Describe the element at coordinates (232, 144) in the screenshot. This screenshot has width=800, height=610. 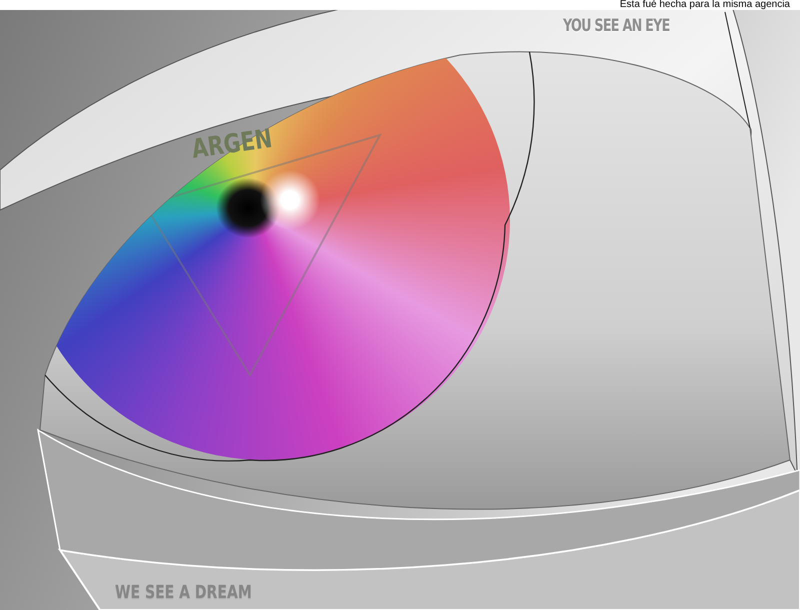
I see `logo-text: ARGEN` at that location.